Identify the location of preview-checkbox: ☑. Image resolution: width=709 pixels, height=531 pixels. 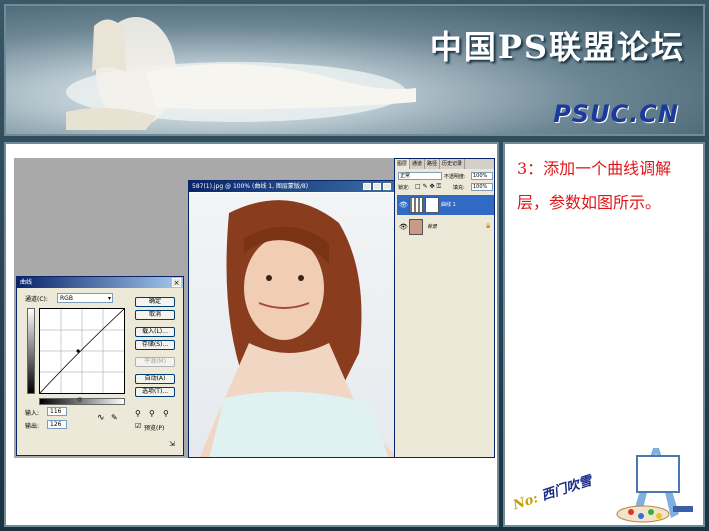
(138, 426).